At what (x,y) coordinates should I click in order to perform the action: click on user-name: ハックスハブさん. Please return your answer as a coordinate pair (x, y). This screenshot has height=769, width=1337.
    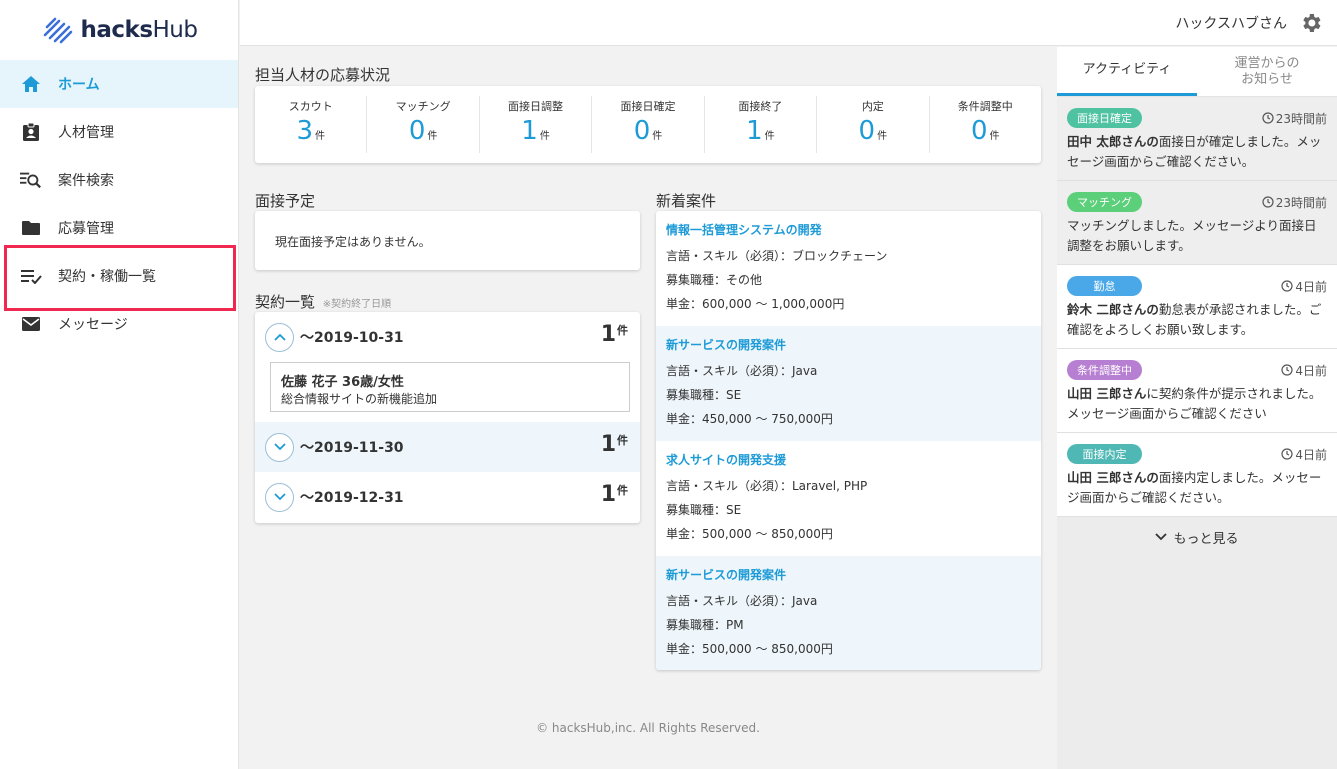
    Looking at the image, I should click on (1231, 23).